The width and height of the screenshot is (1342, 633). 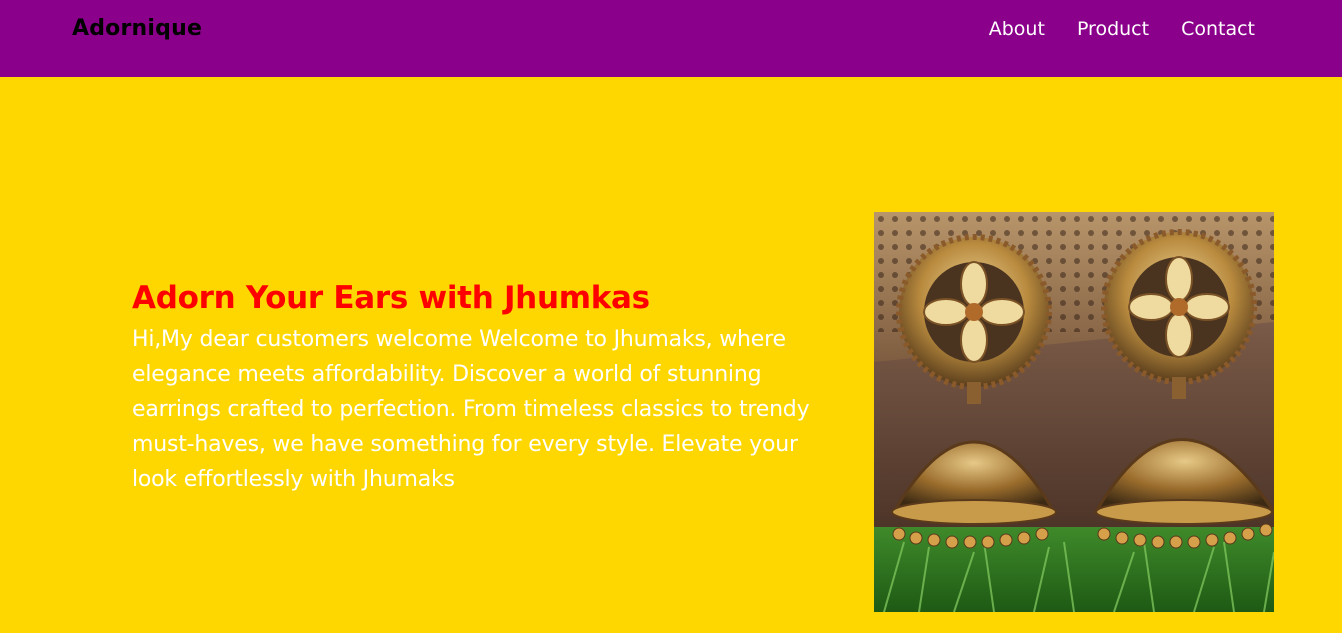 What do you see at coordinates (671, 38) in the screenshot?
I see `navbar: Adornique About Product Contact` at bounding box center [671, 38].